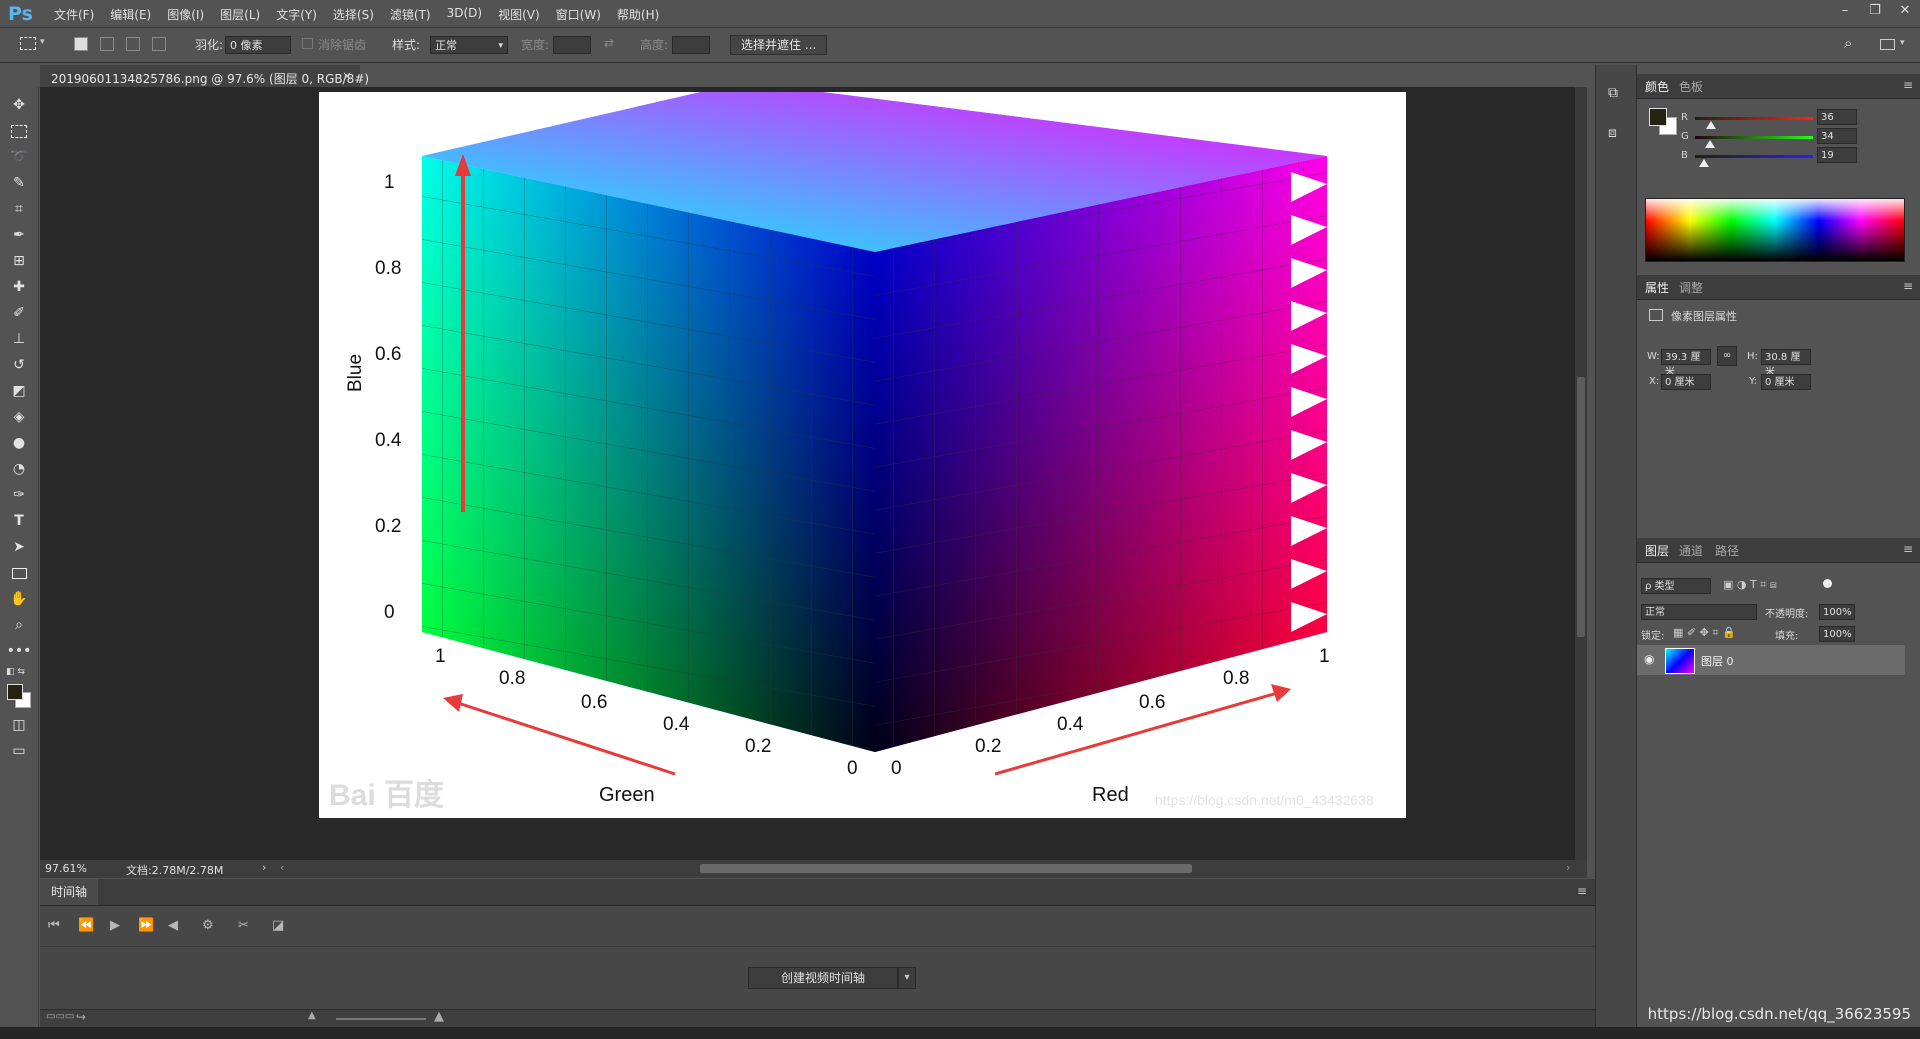  What do you see at coordinates (578, 14) in the screenshot?
I see `menu-window: 窗口(W)` at bounding box center [578, 14].